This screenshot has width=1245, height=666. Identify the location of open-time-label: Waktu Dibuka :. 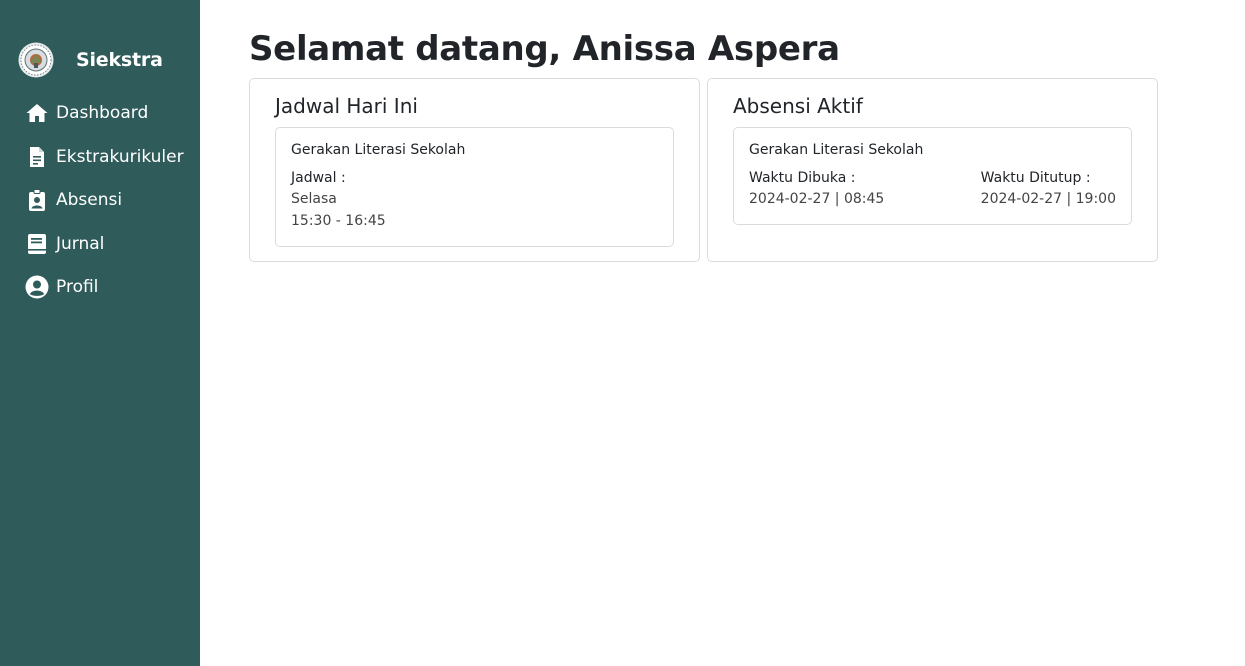
(802, 178).